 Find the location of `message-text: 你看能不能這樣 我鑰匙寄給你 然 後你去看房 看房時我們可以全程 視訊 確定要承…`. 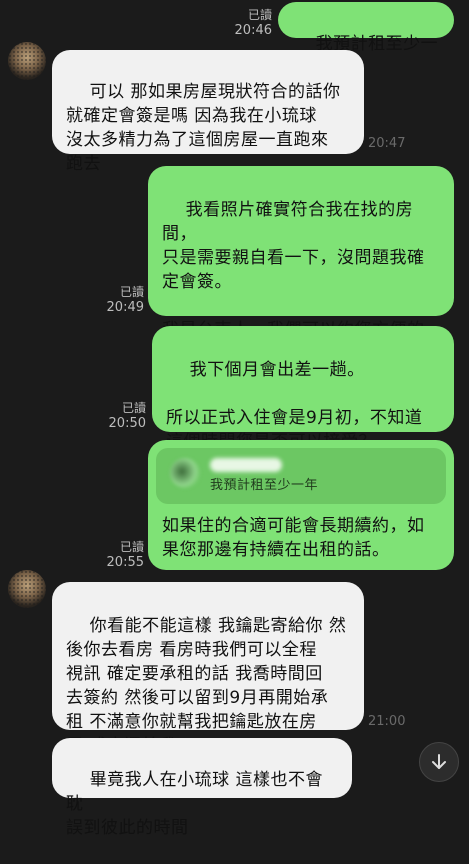

message-text: 你看能不能這樣 我鑰匙寄給你 然 後你去看房 看房時我們可以全程 視訊 確定要承… is located at coordinates (206, 686).